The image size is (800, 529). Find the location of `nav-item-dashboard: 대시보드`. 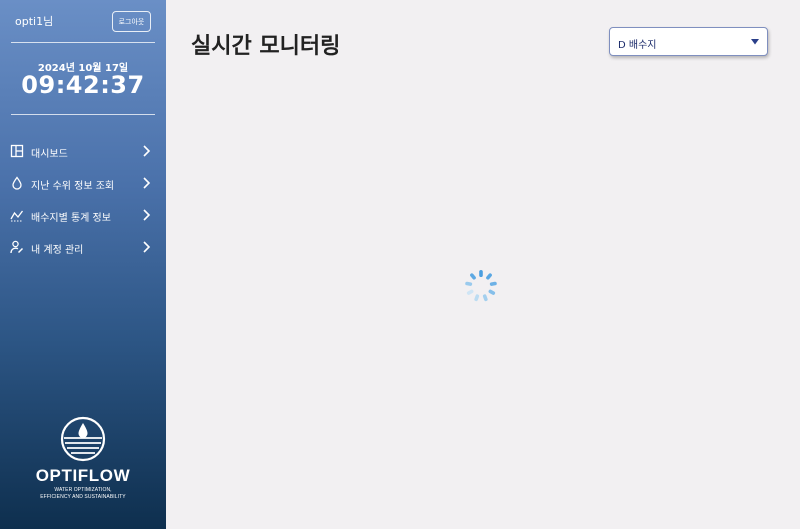

nav-item-dashboard: 대시보드 is located at coordinates (83, 151).